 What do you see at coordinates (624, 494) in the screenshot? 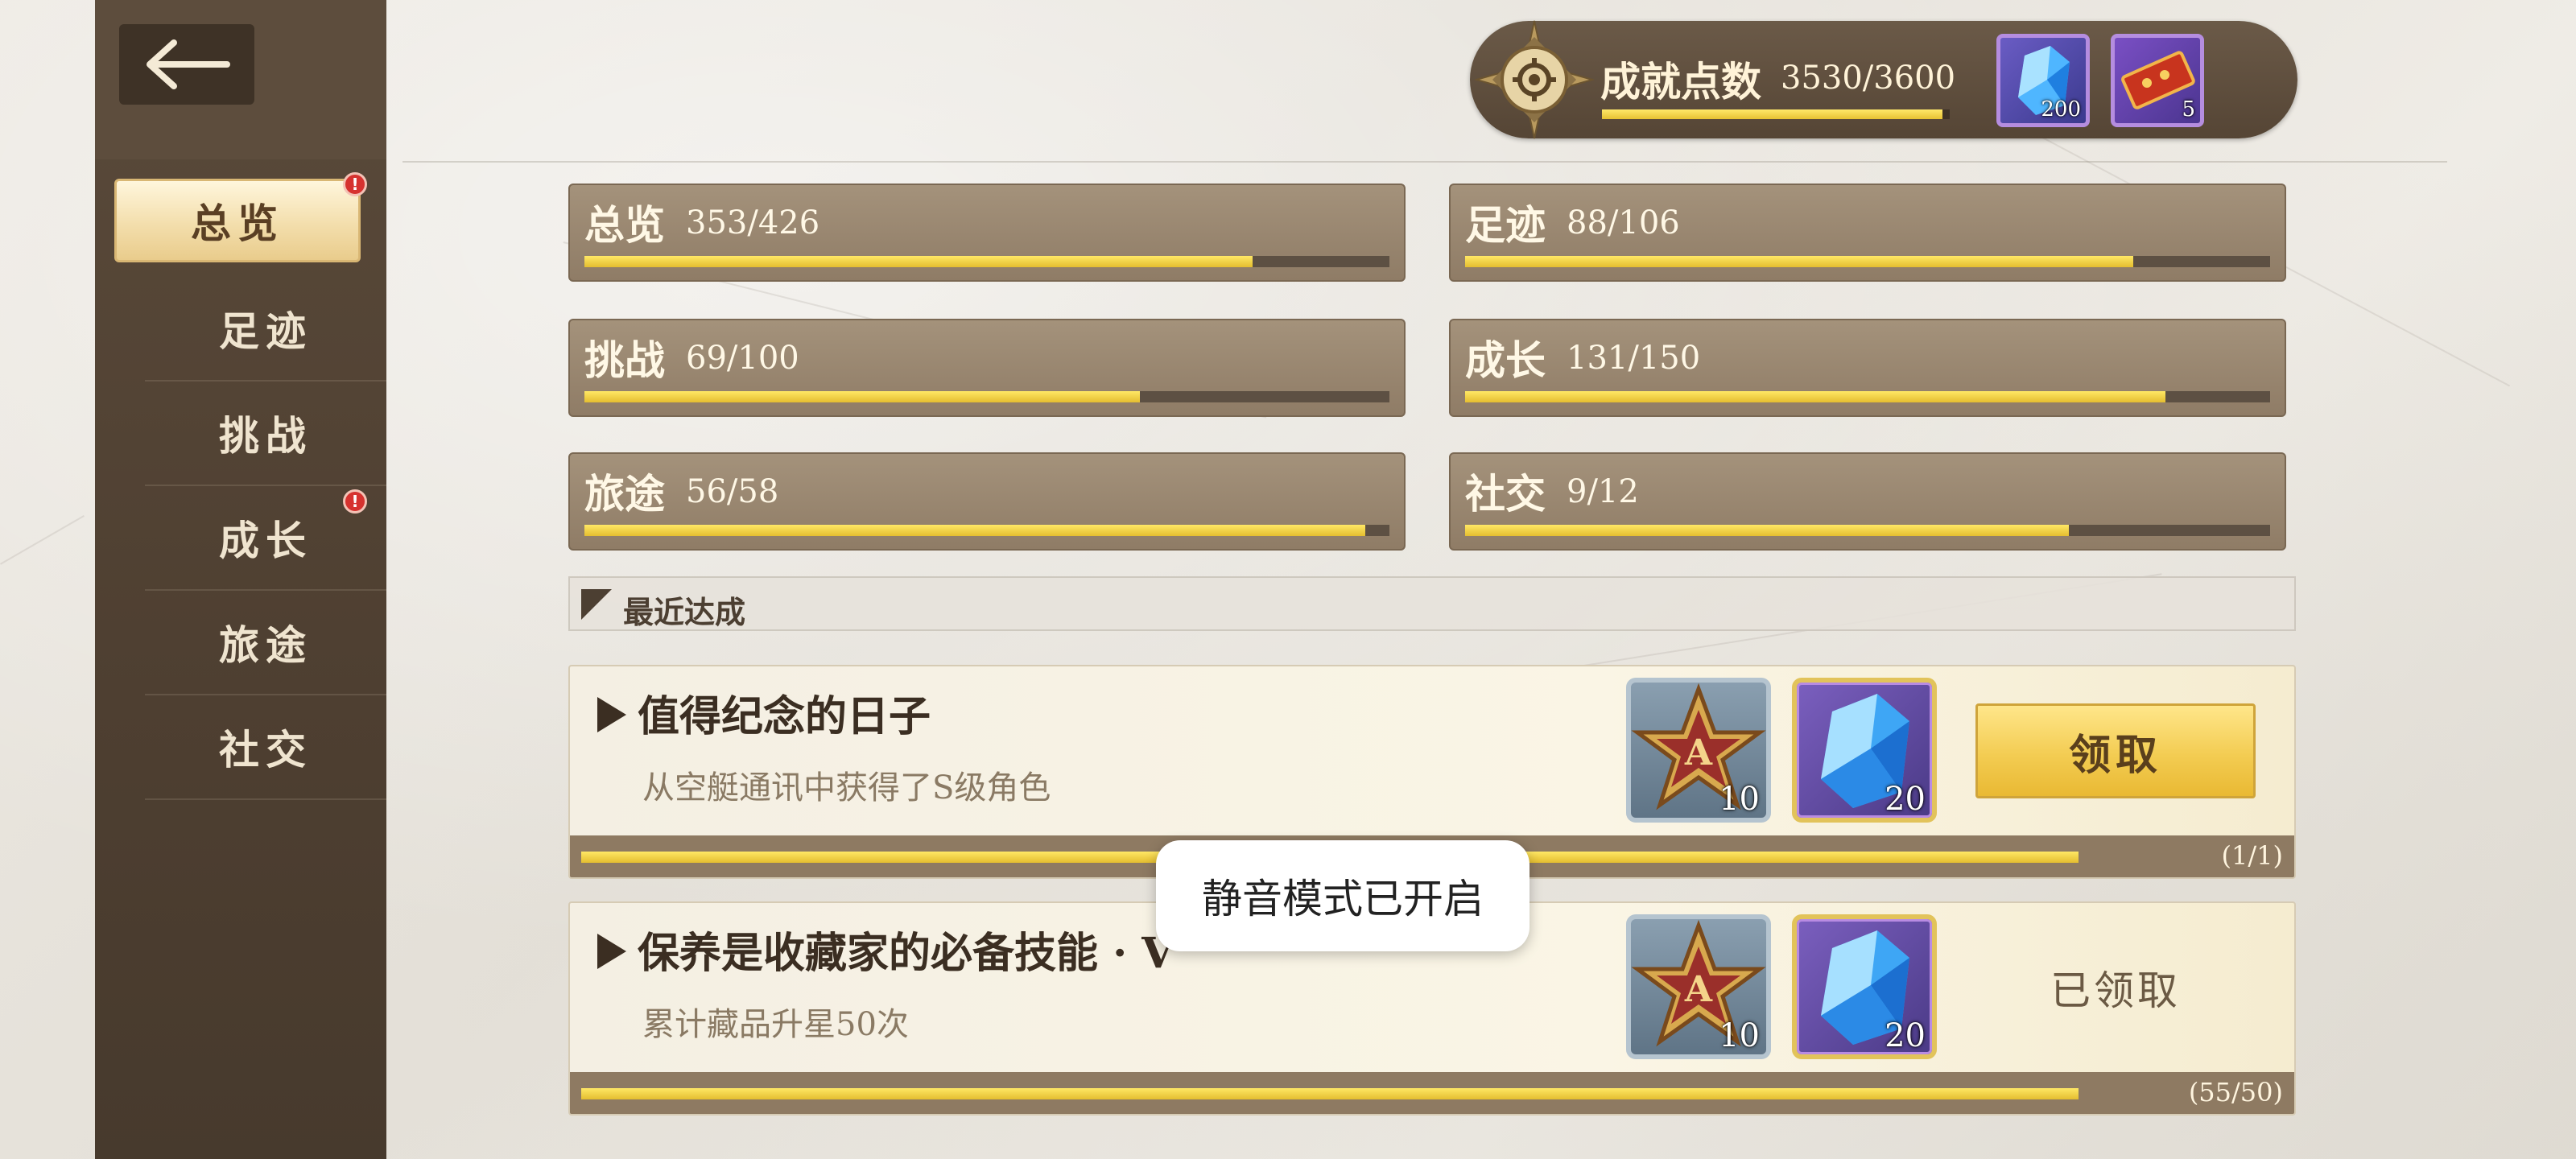
I see `category-name: 旅途` at bounding box center [624, 494].